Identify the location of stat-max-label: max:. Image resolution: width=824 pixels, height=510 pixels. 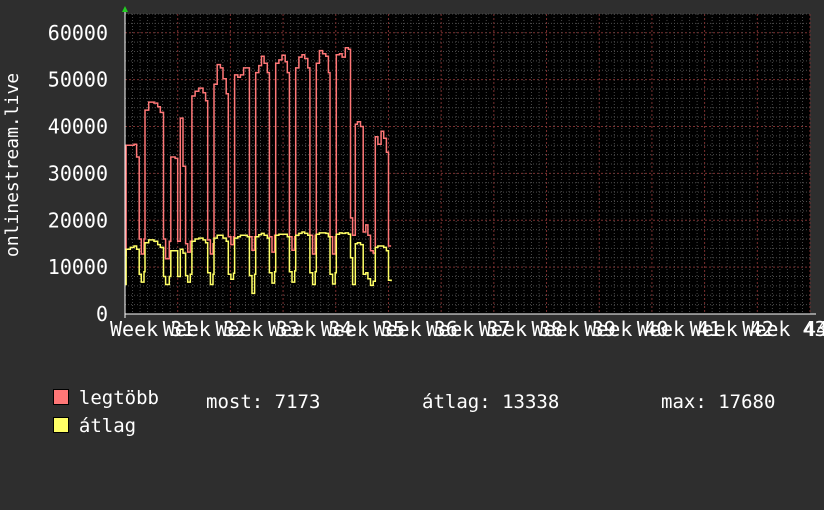
(684, 402).